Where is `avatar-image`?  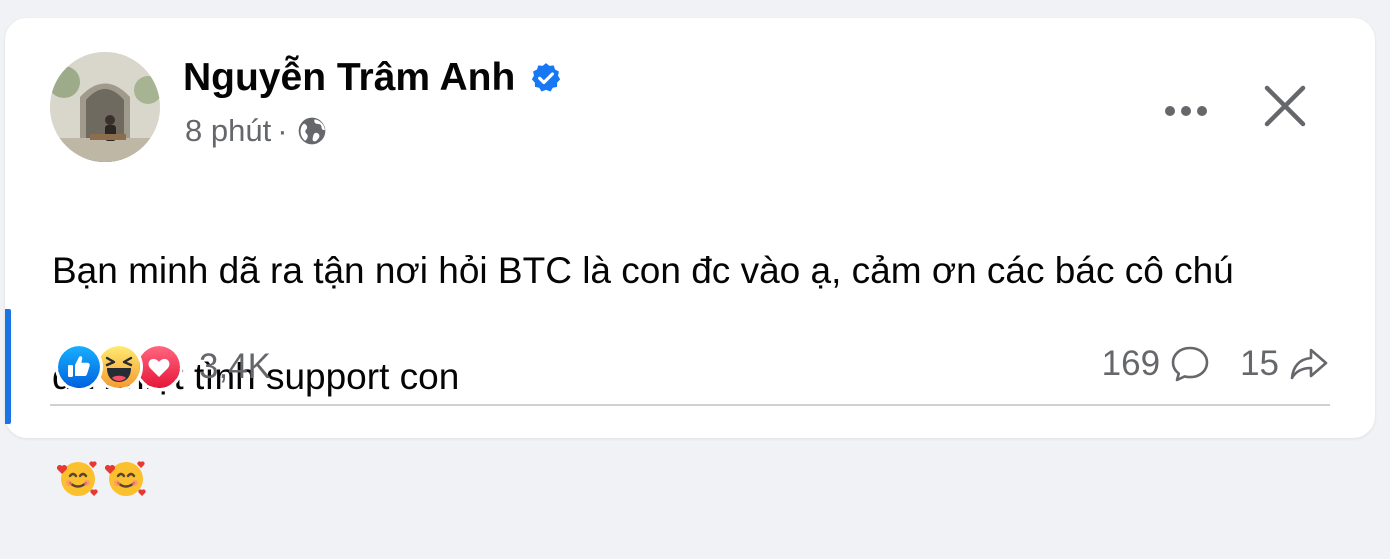 avatar-image is located at coordinates (105, 107).